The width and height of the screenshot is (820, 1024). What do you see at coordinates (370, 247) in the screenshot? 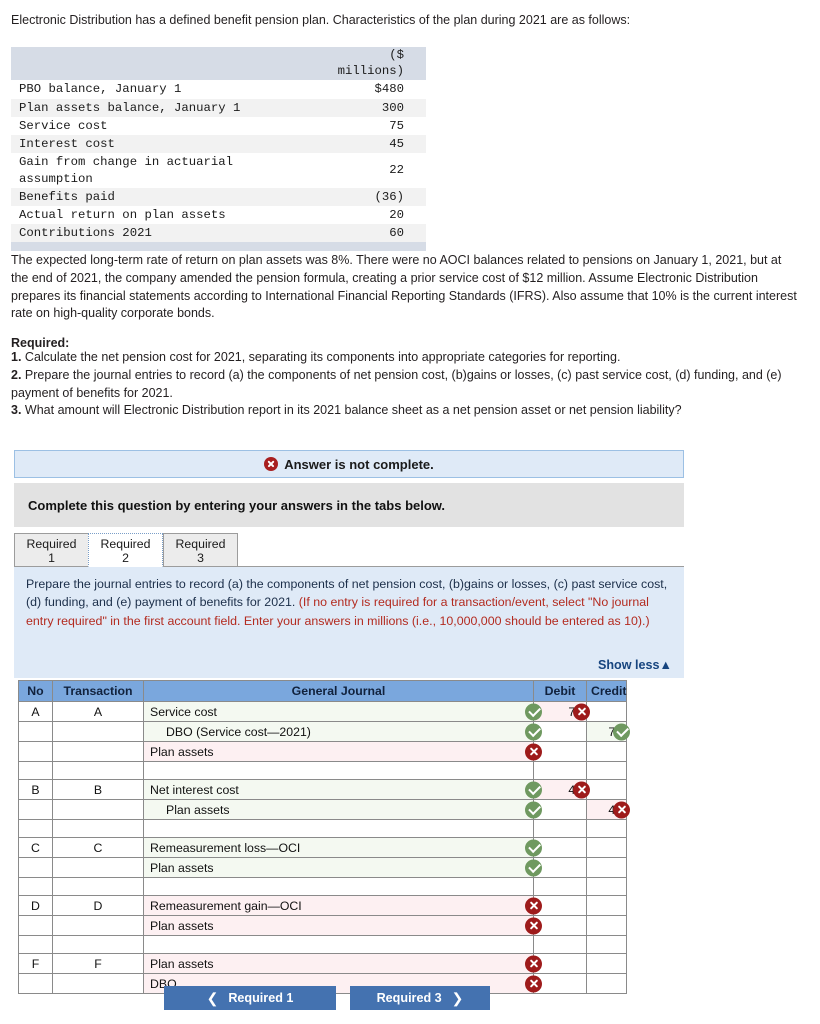
I see `facts-footer-right` at bounding box center [370, 247].